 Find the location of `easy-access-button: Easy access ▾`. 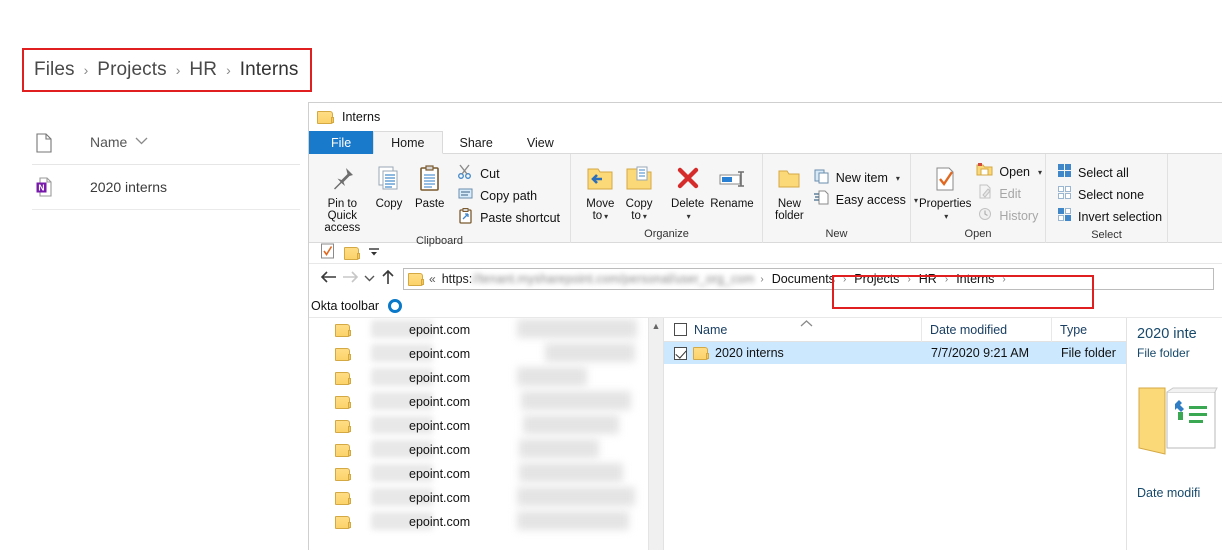

easy-access-button: Easy access ▾ is located at coordinates (865, 200).